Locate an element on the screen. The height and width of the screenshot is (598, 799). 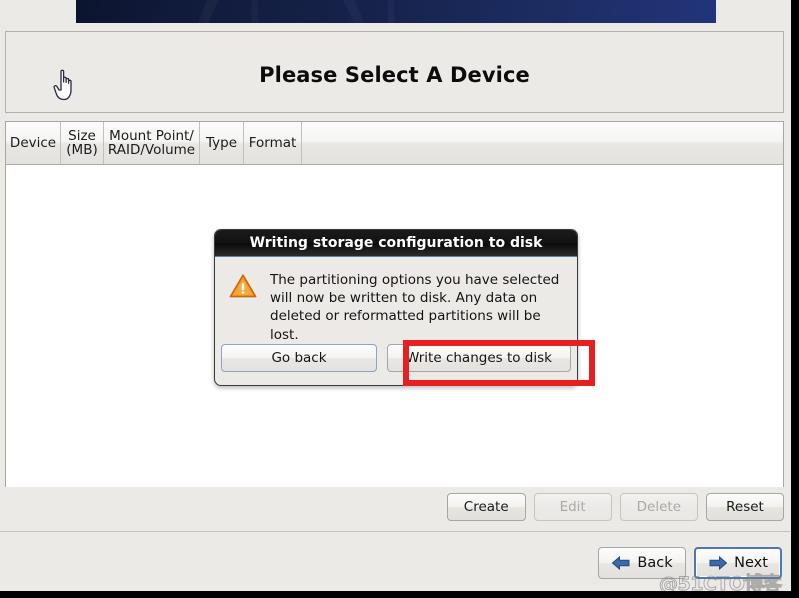
go-back-button: Go back is located at coordinates (299, 358).